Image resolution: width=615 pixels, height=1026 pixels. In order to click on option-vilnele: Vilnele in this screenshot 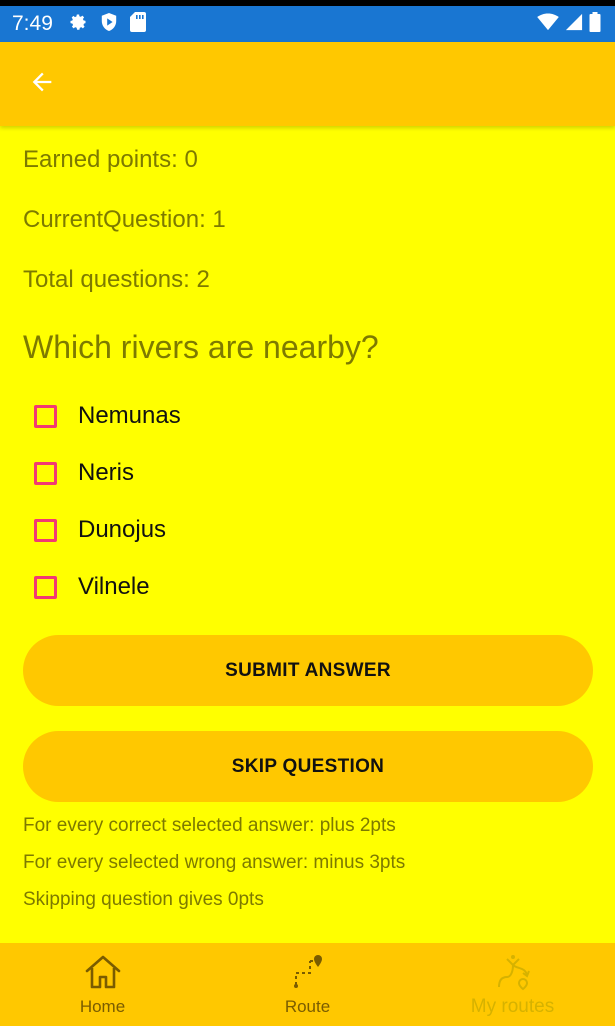, I will do `click(212, 587)`.